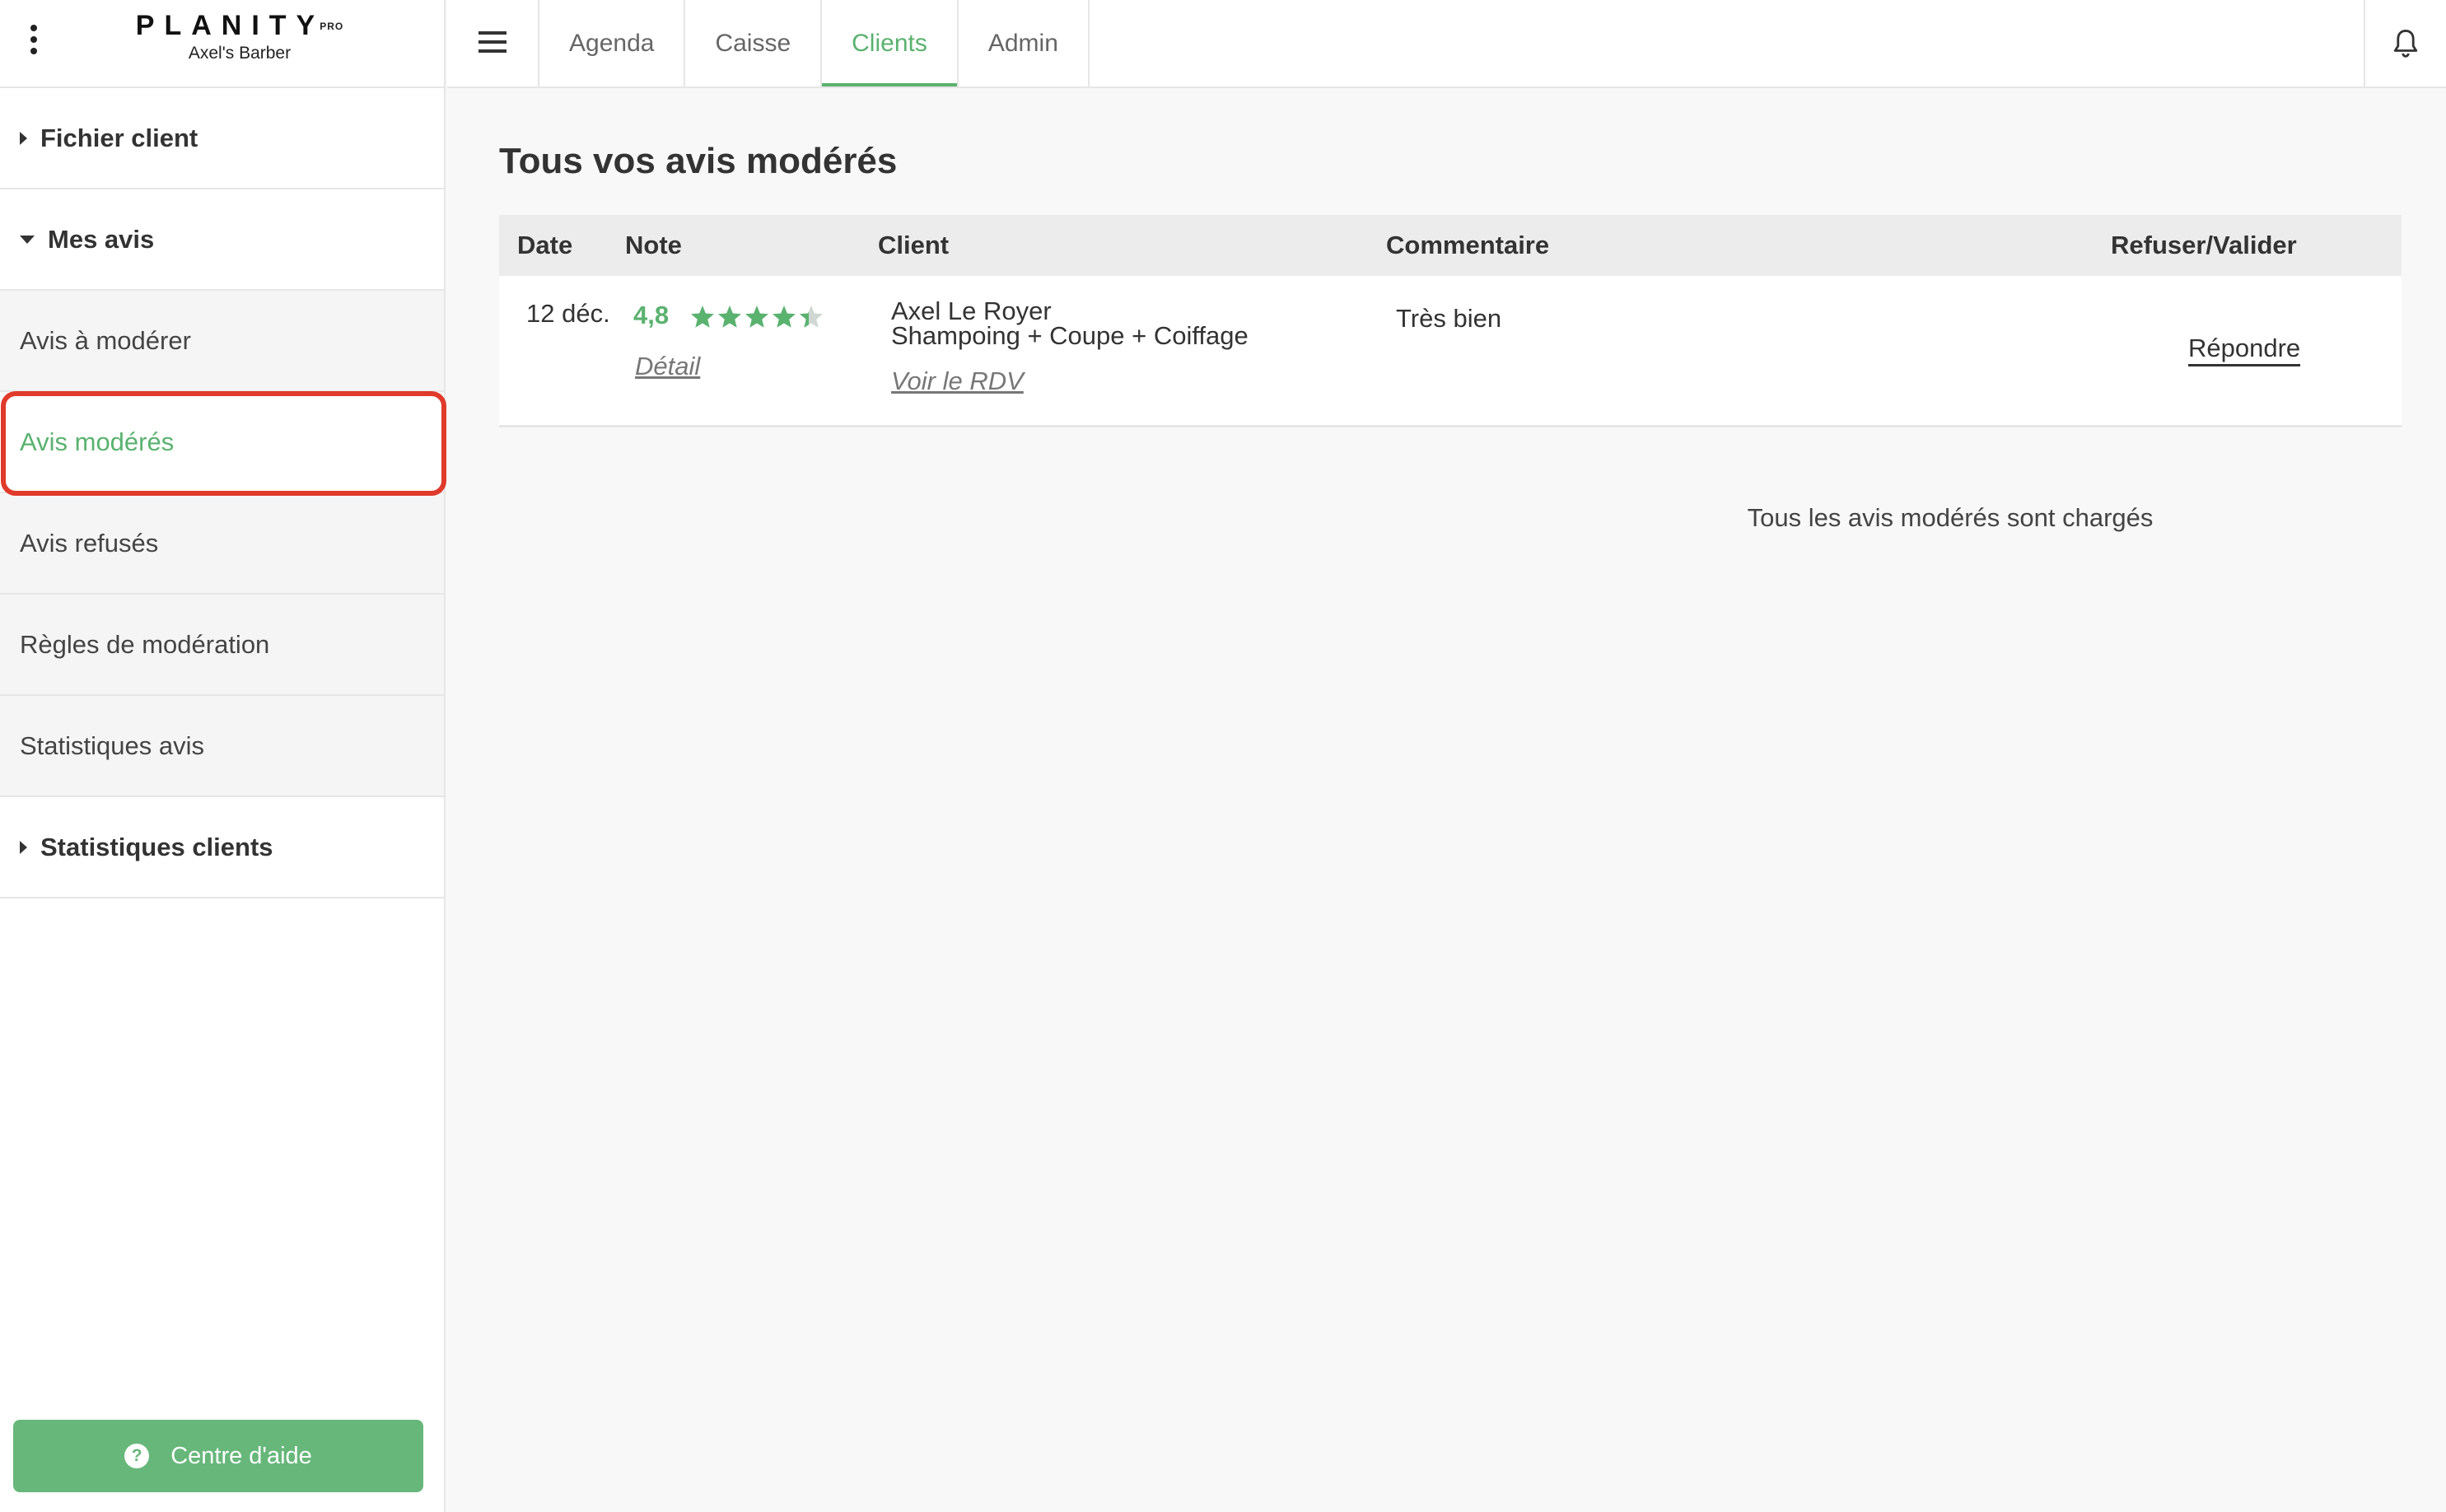  What do you see at coordinates (1449, 318) in the screenshot?
I see `review-comment: Très bien` at bounding box center [1449, 318].